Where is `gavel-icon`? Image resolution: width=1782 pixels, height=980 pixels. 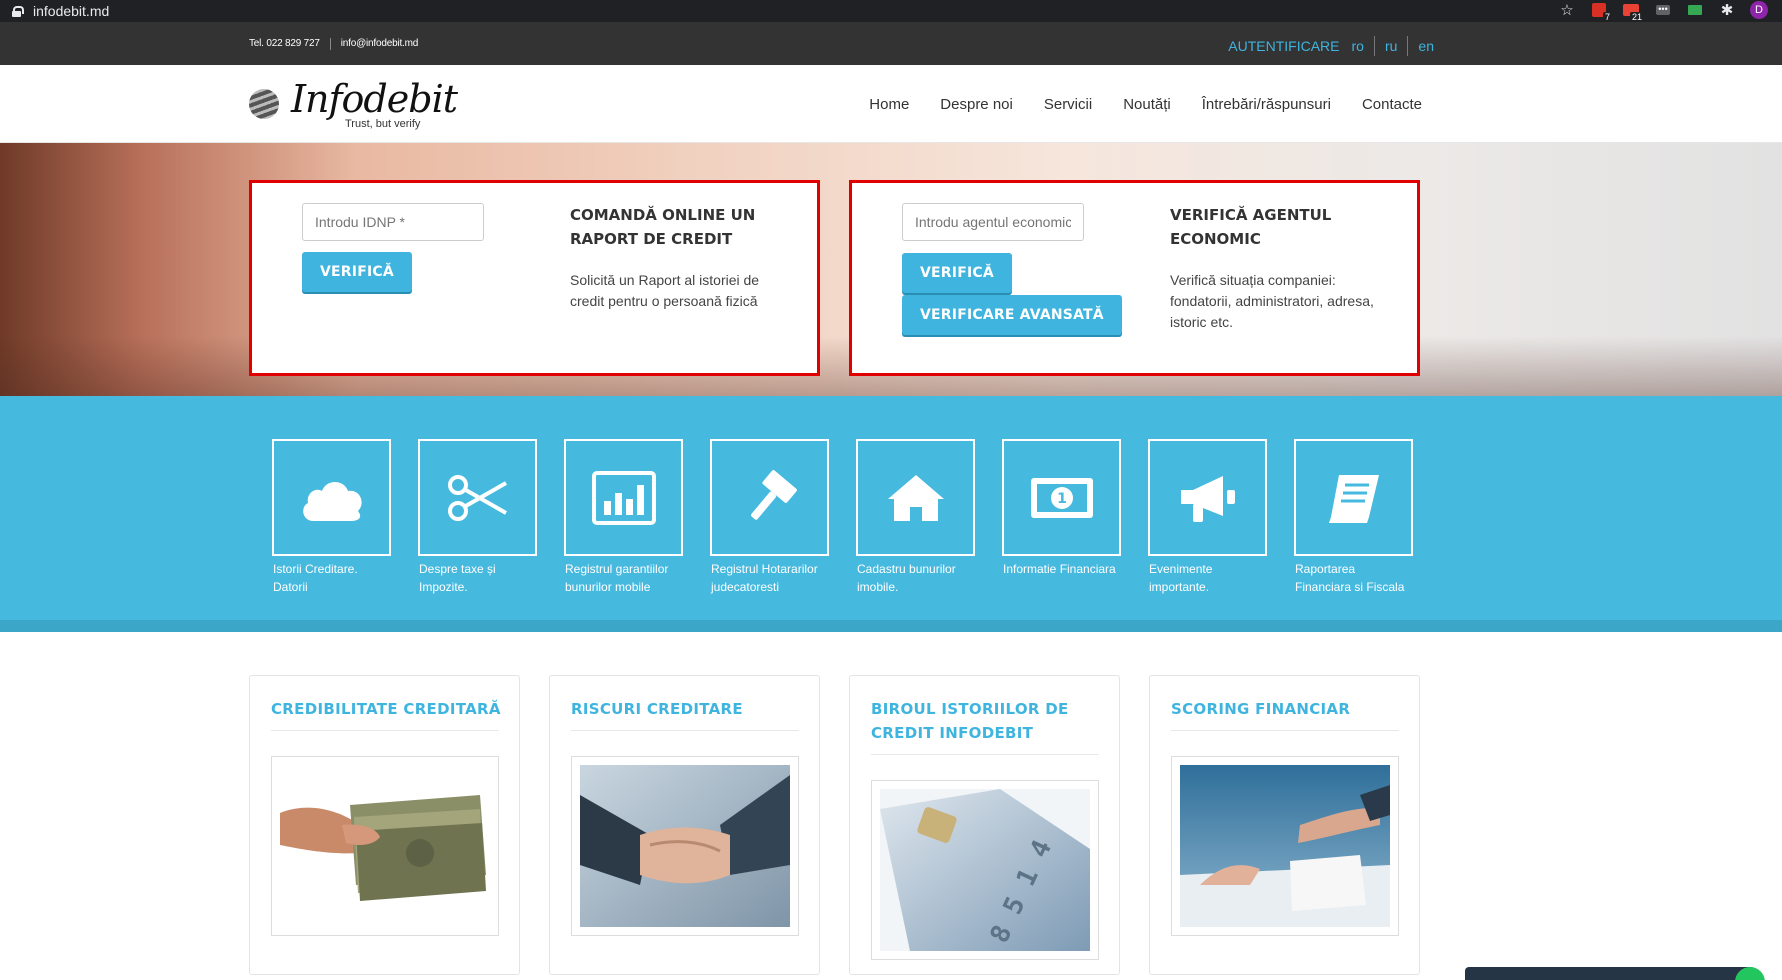
gavel-icon is located at coordinates (773, 494).